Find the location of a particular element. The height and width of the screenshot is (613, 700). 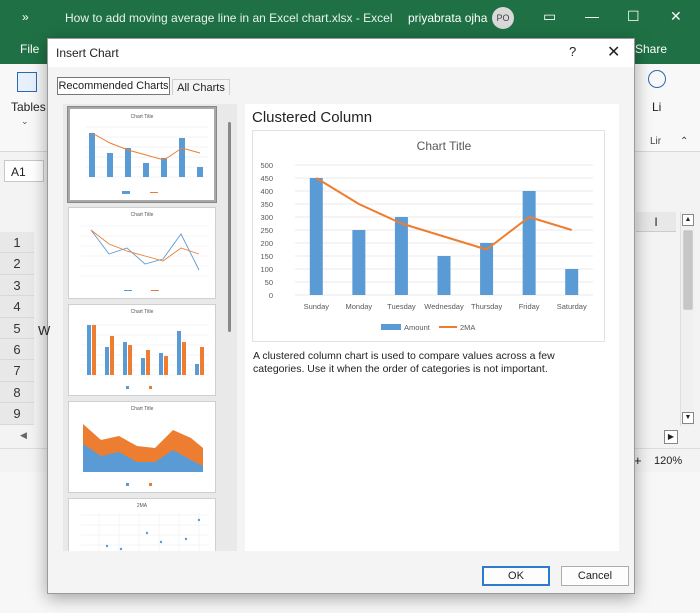

file-menu: File is located at coordinates (29, 49).